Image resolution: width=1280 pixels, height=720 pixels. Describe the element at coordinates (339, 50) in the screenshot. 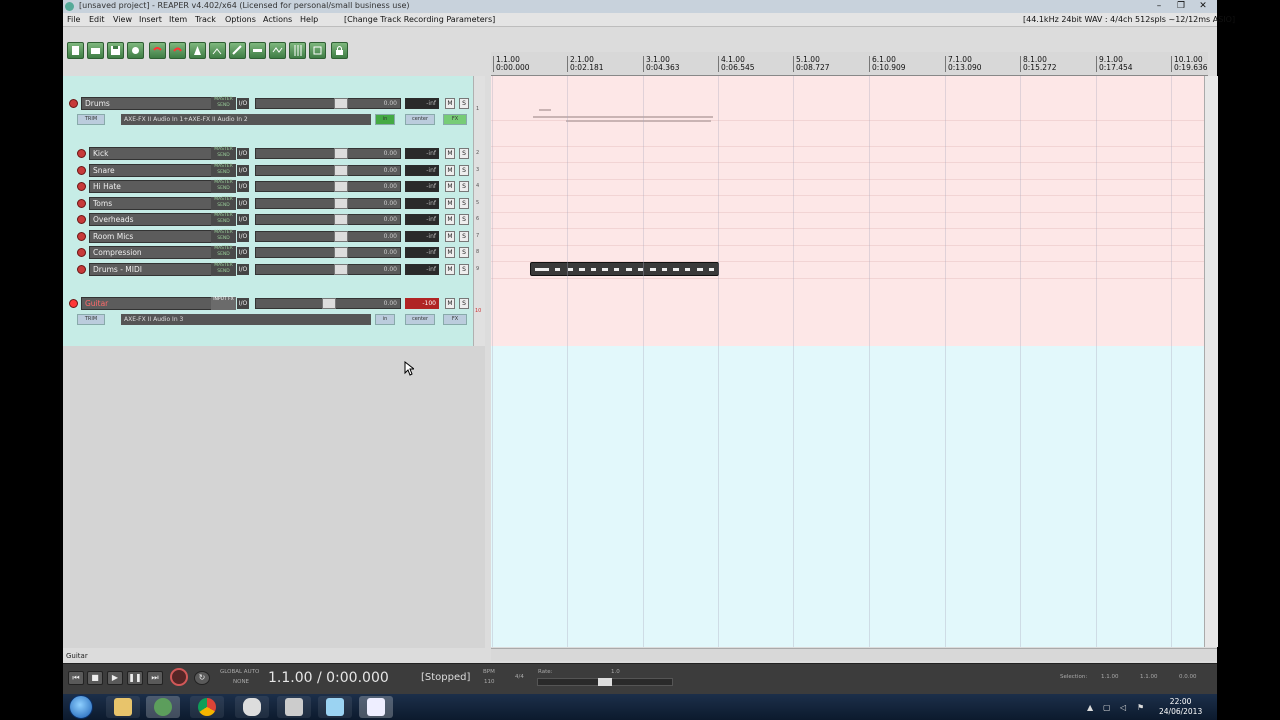

I see `lock-icon` at that location.